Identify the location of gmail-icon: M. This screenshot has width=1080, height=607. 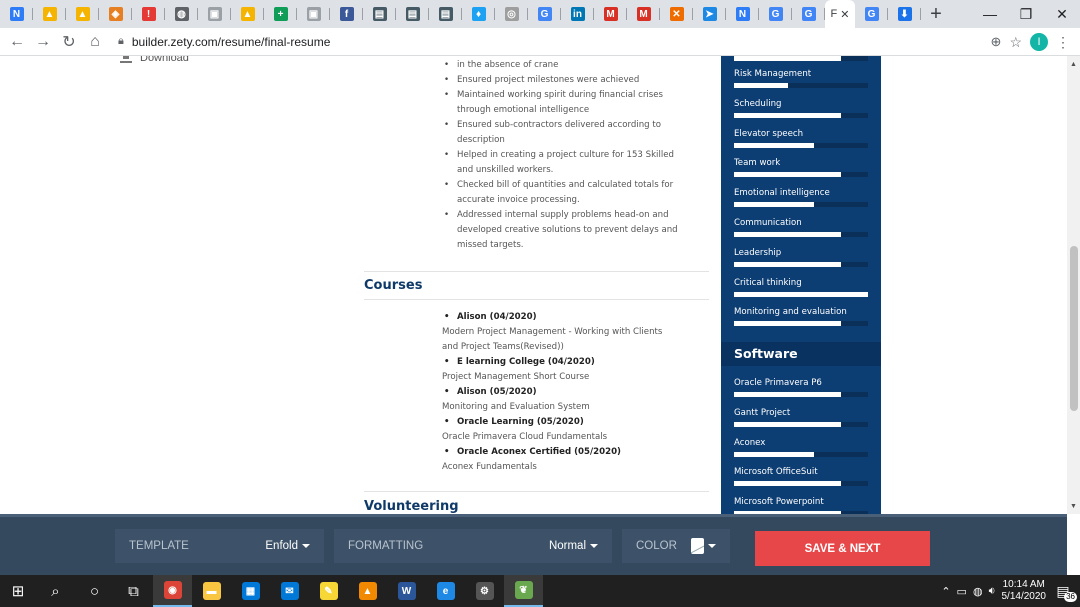
(610, 14).